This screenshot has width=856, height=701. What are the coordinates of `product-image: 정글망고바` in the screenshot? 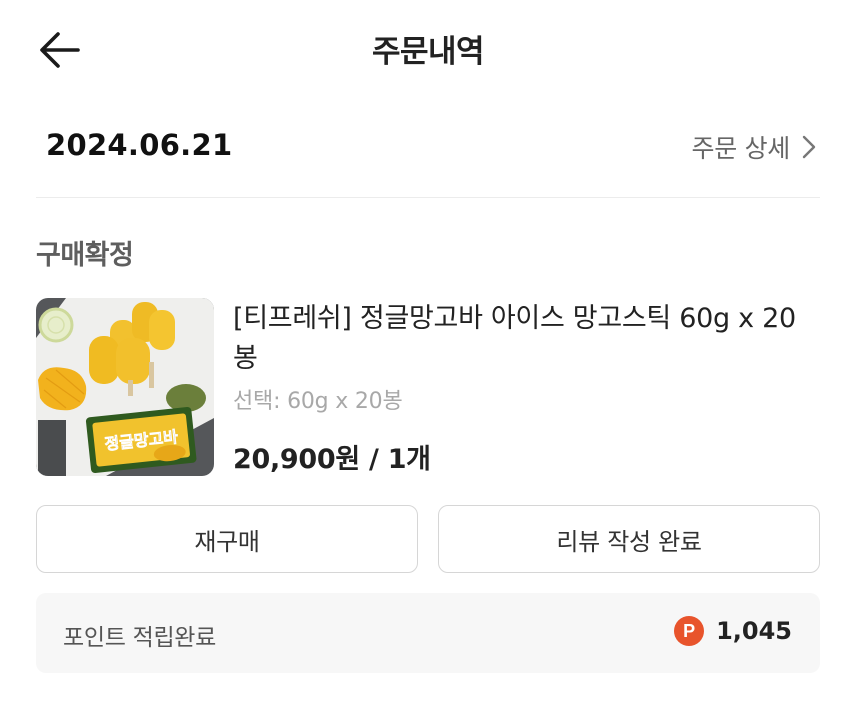 It's located at (125, 387).